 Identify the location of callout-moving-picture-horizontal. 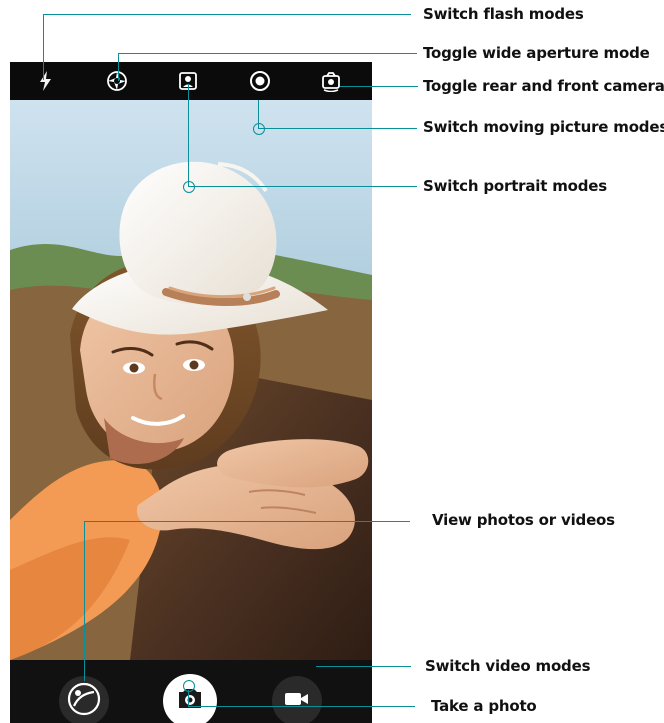
(337, 128).